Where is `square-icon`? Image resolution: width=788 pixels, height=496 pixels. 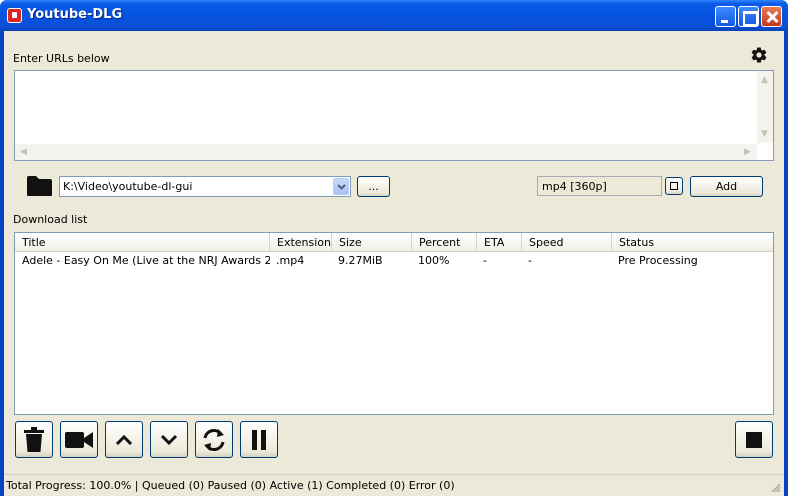 square-icon is located at coordinates (674, 186).